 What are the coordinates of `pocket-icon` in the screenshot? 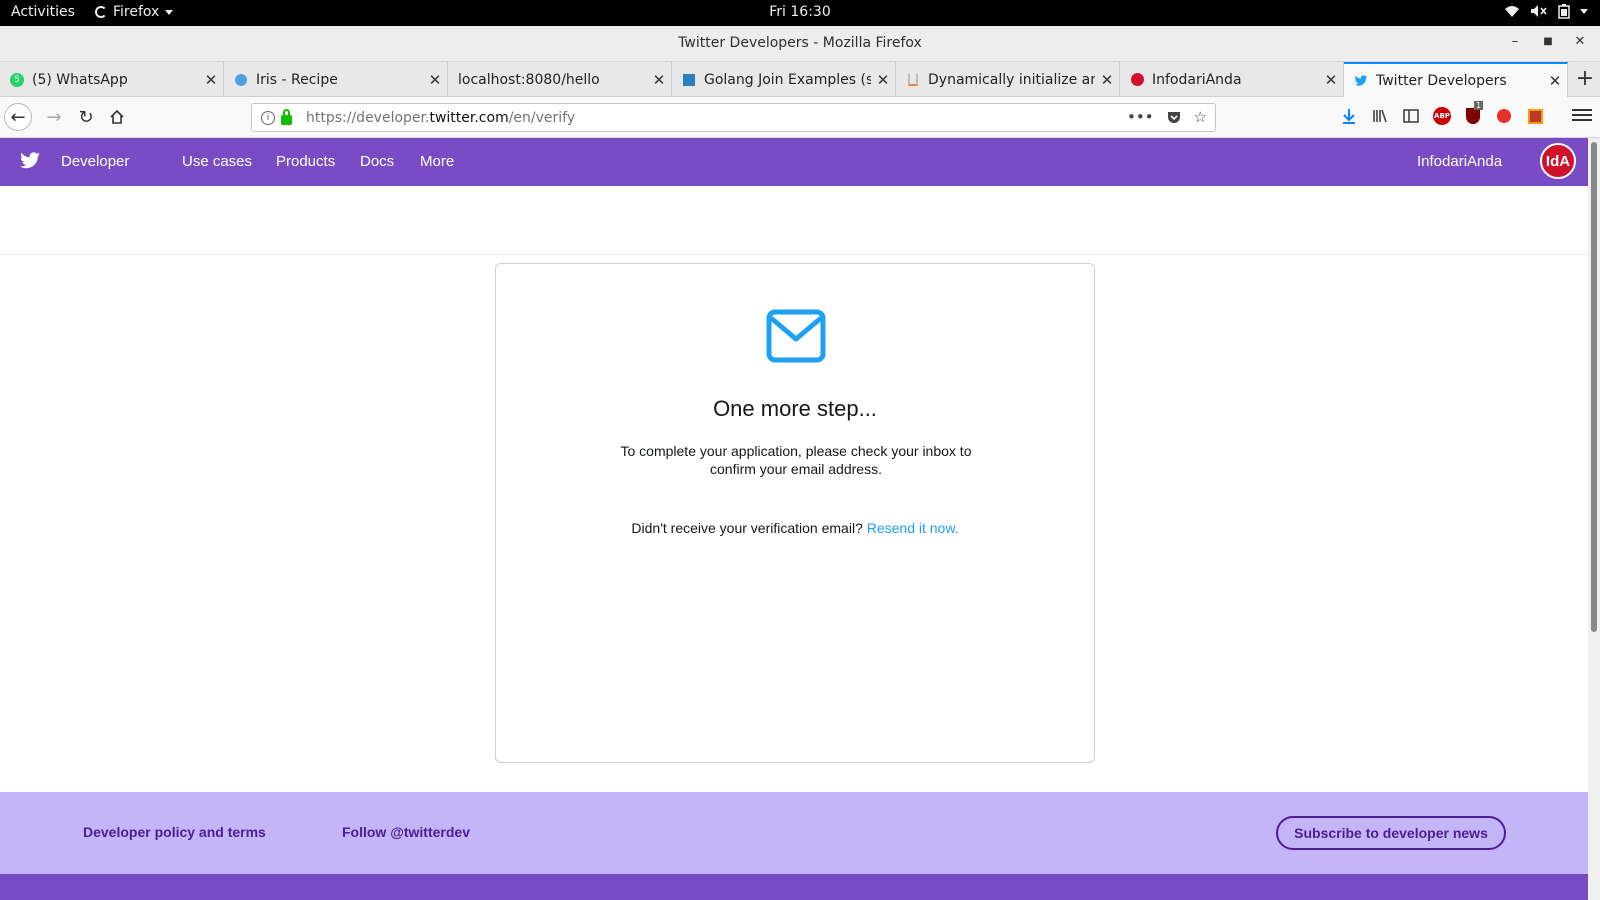 It's located at (1174, 117).